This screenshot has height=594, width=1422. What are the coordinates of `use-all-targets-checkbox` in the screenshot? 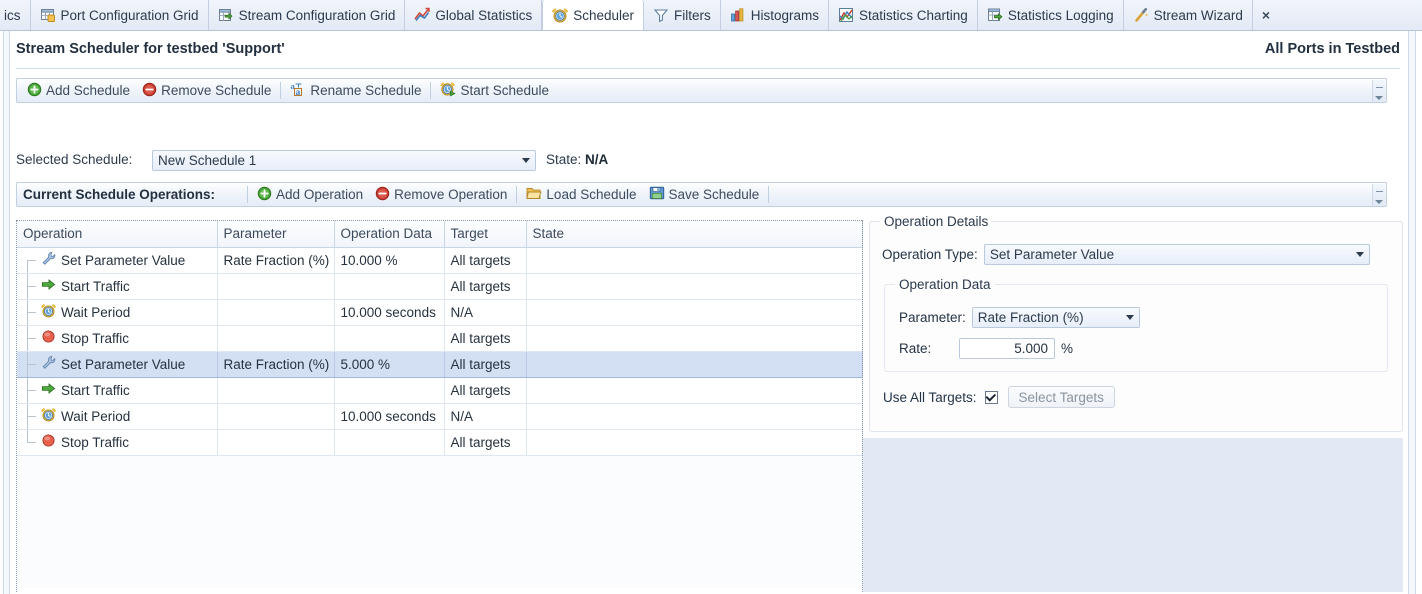 It's located at (991, 397).